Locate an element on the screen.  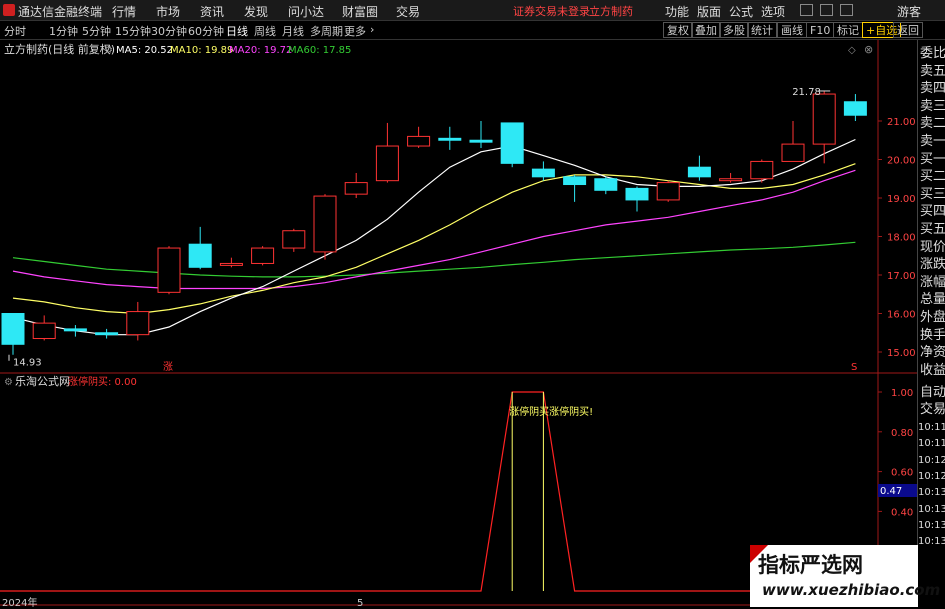
menu-wenxiaoda: 问小达 is located at coordinates (306, 11).